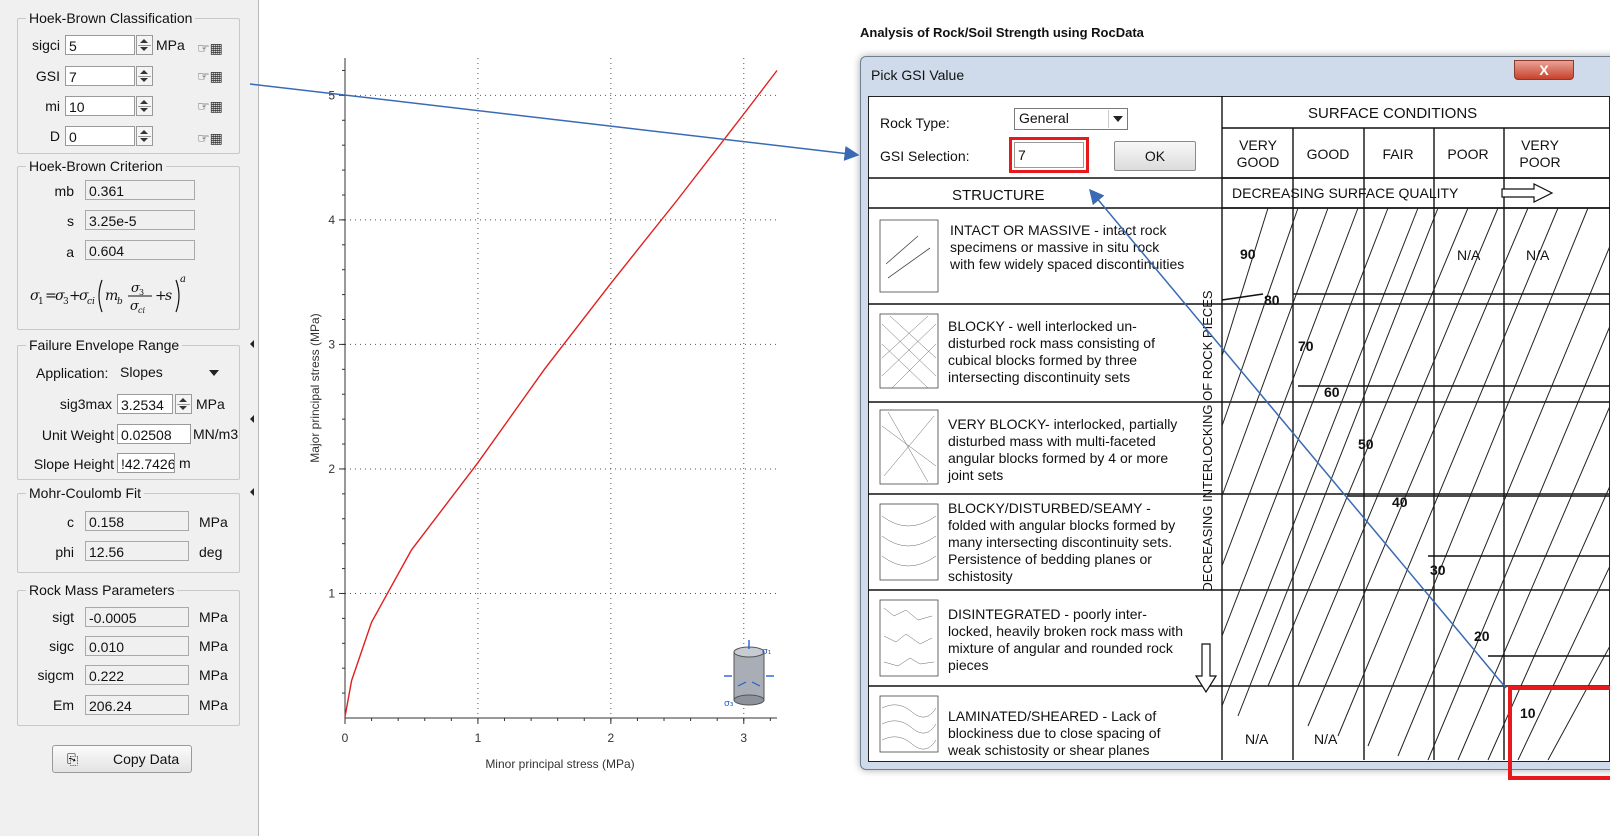 The image size is (1610, 836). Describe the element at coordinates (100, 106) in the screenshot. I see `mi-input: 10` at that location.